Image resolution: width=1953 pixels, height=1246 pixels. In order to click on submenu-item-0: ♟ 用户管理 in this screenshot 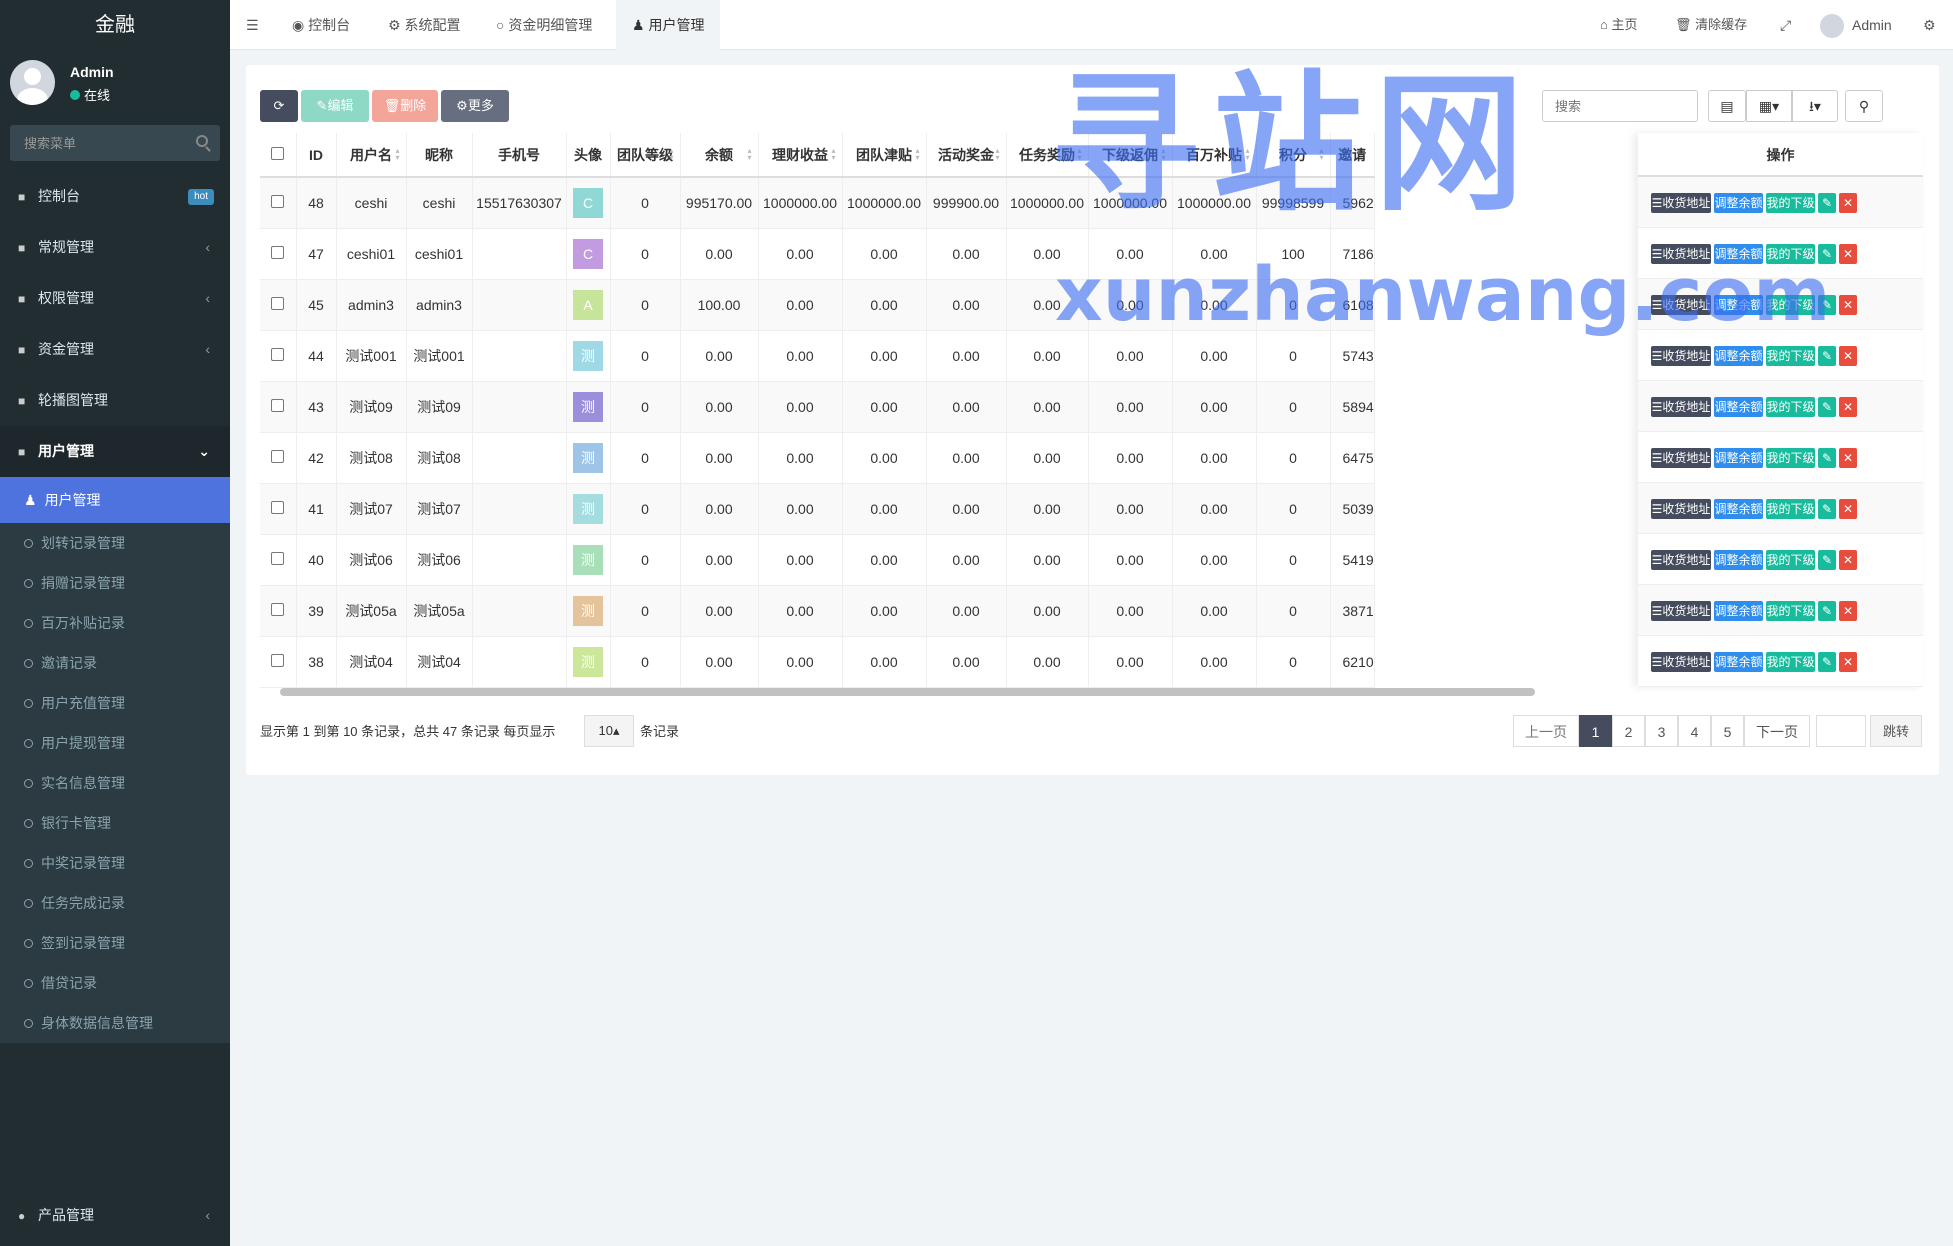, I will do `click(115, 500)`.